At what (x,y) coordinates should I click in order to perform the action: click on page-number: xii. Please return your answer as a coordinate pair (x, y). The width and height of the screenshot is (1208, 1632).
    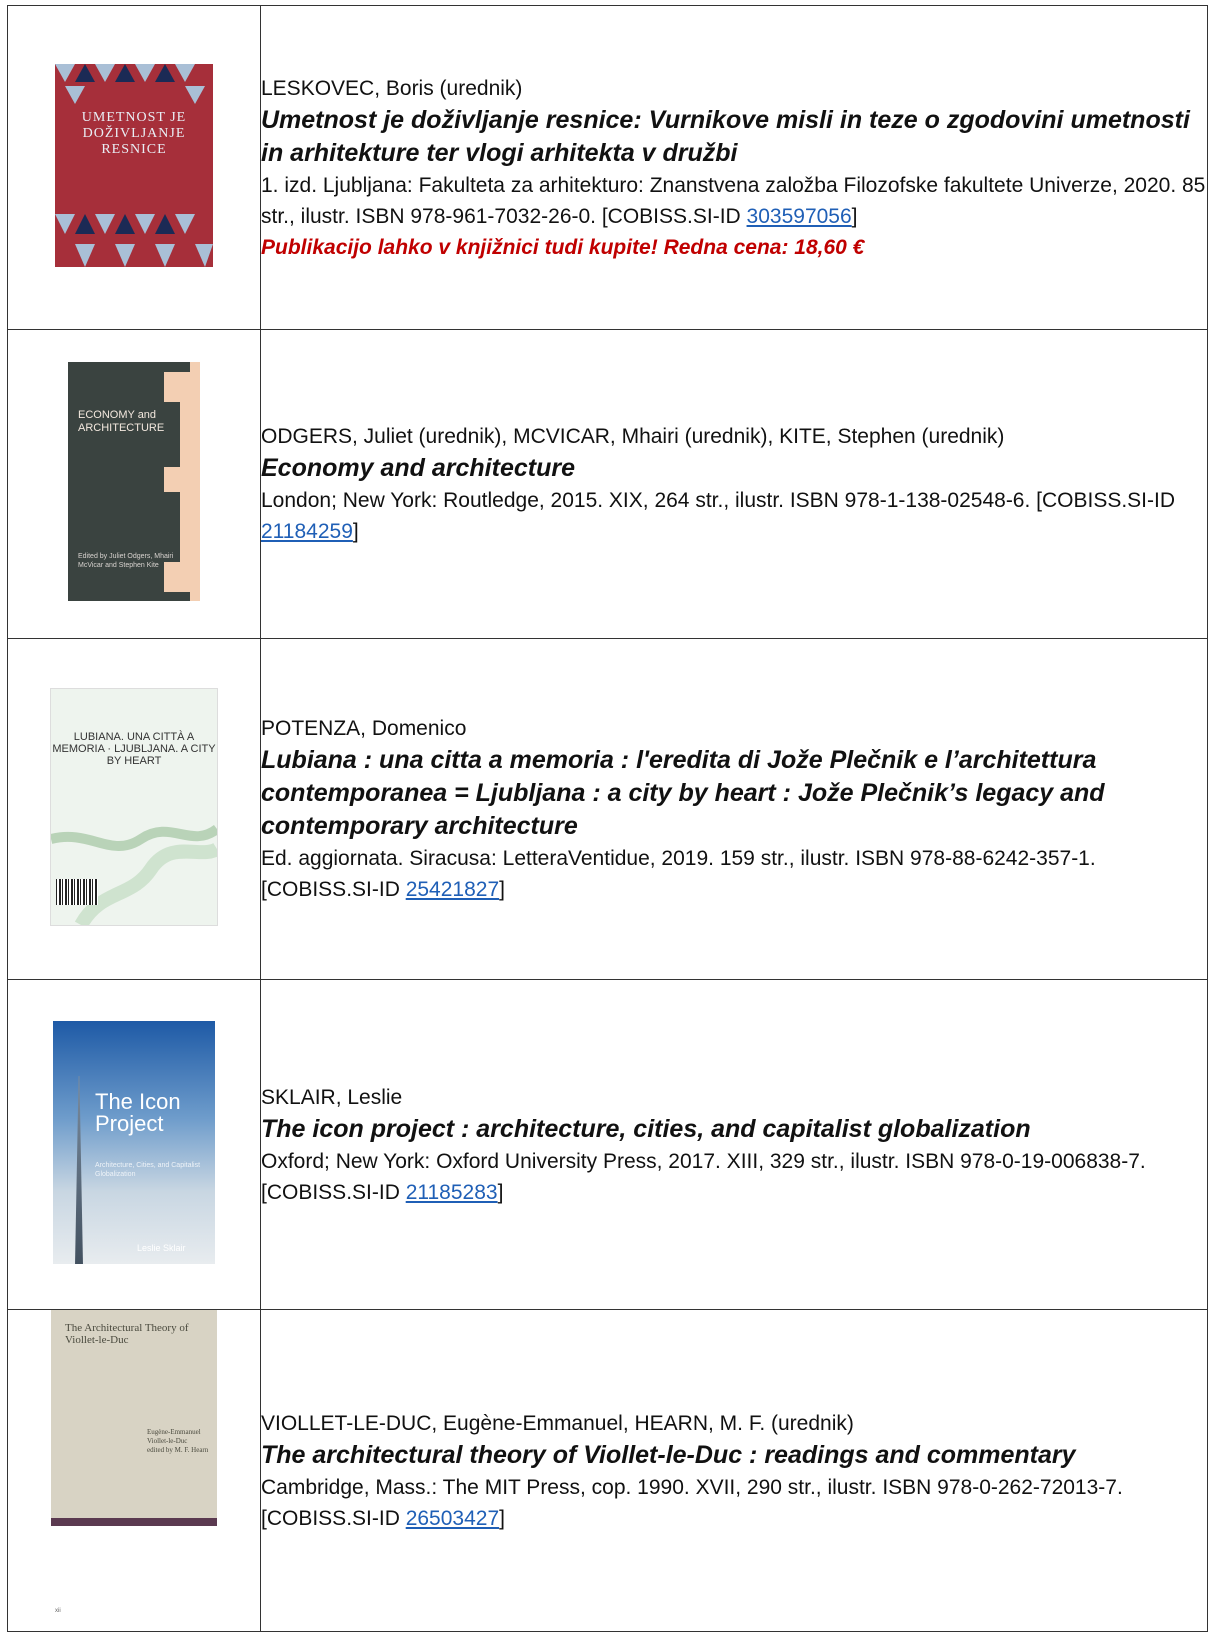
    Looking at the image, I should click on (58, 1611).